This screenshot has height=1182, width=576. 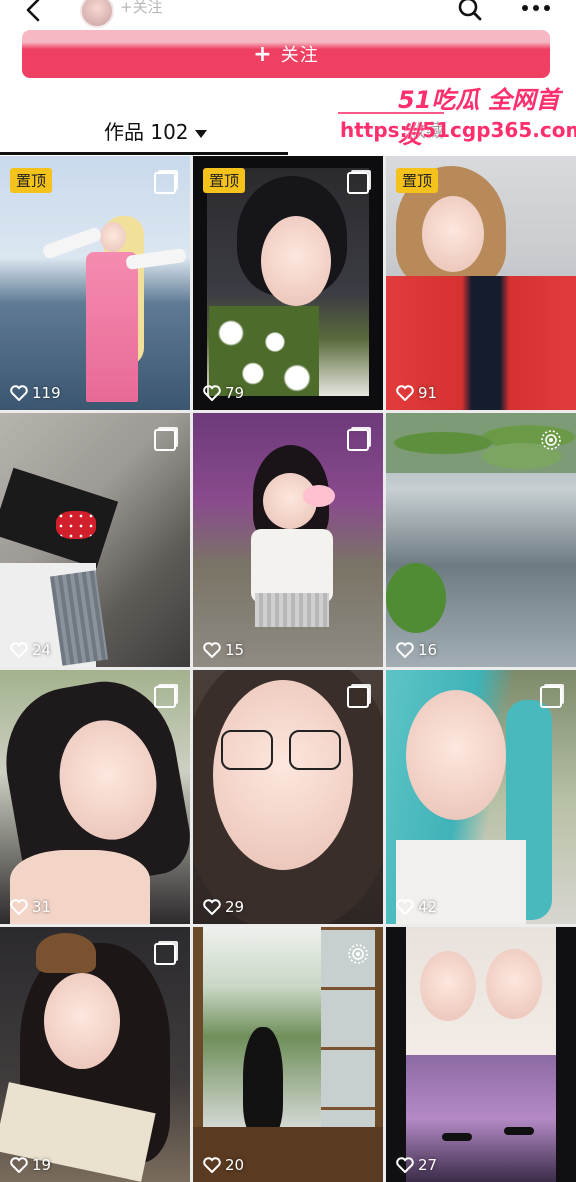 What do you see at coordinates (299, 55) in the screenshot?
I see `follow-button-label: 关注` at bounding box center [299, 55].